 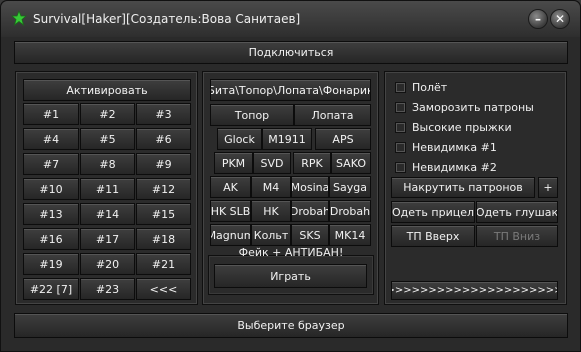 I want to click on checkbox-label: Невидимка #2, so click(x=454, y=167).